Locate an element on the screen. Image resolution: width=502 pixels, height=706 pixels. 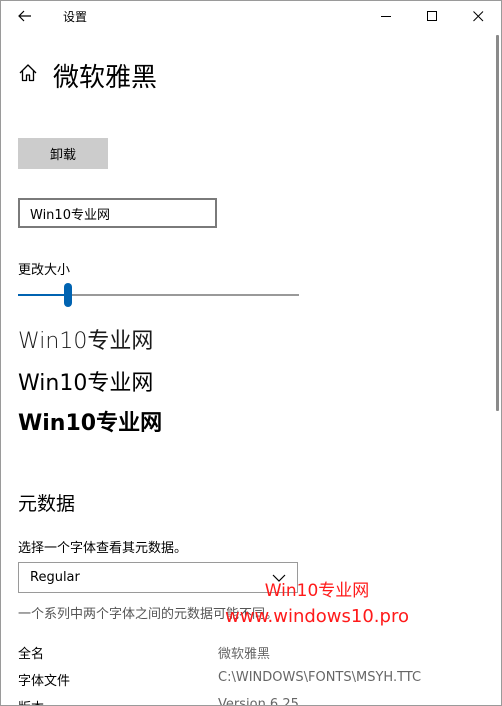
sample-regular: Win10专业网 is located at coordinates (86, 383).